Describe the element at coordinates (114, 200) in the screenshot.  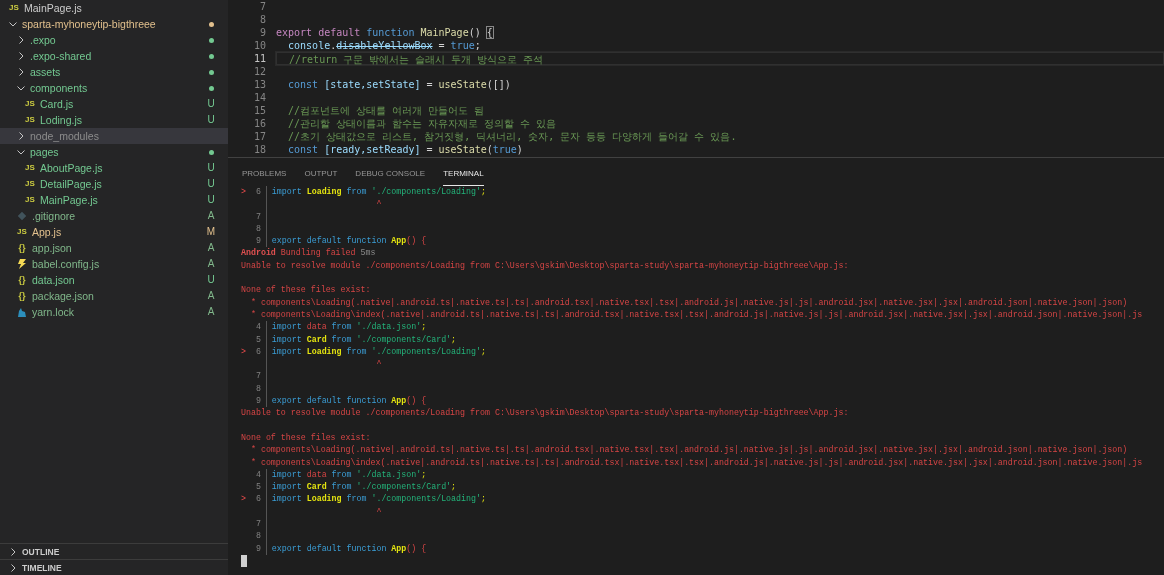
I see `file-item: JS MainPage.js U` at that location.